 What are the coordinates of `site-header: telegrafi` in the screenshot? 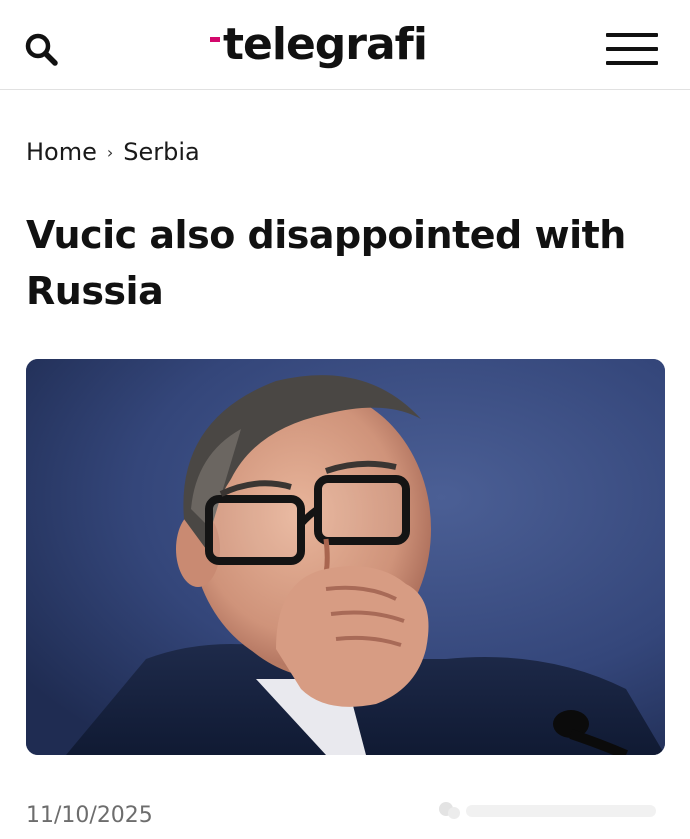 It's located at (345, 45).